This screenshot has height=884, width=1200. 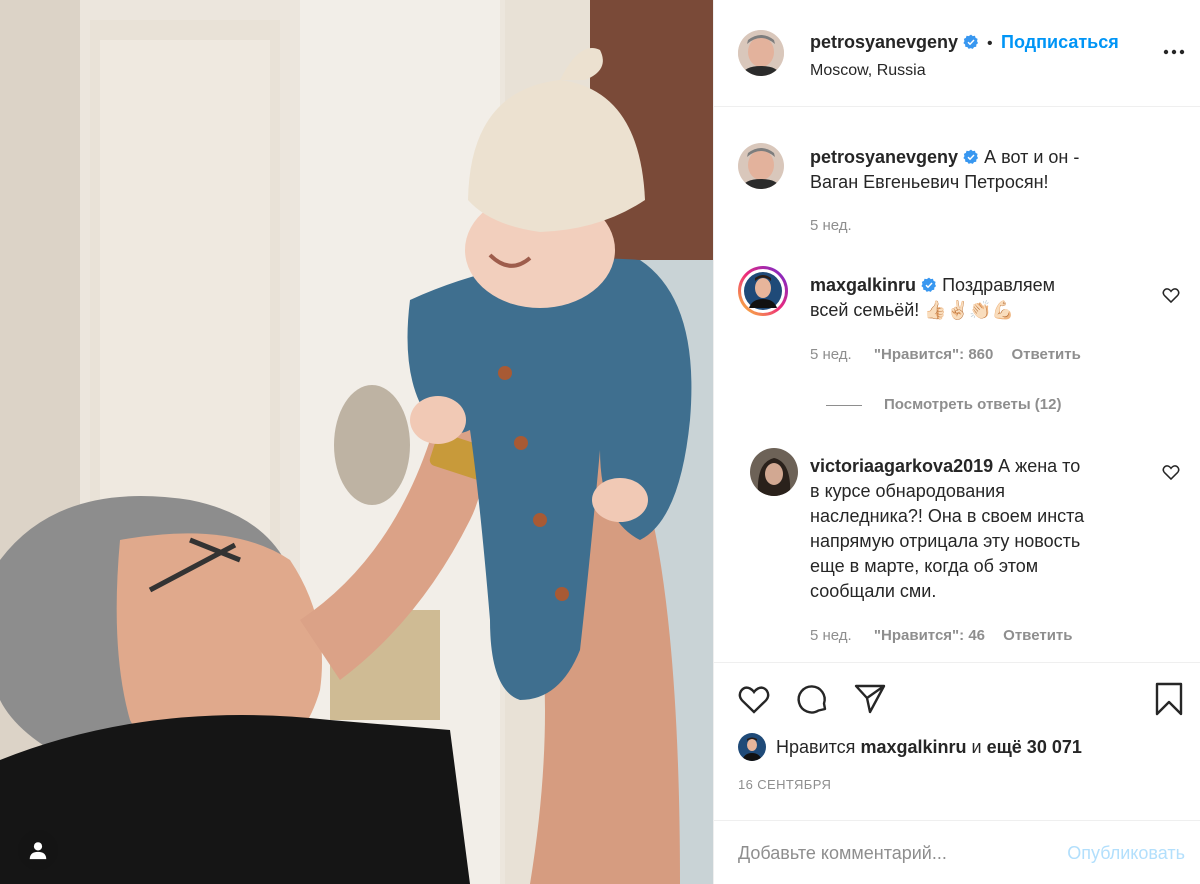 I want to click on caption-username: petrosyanevgeny, so click(x=884, y=157).